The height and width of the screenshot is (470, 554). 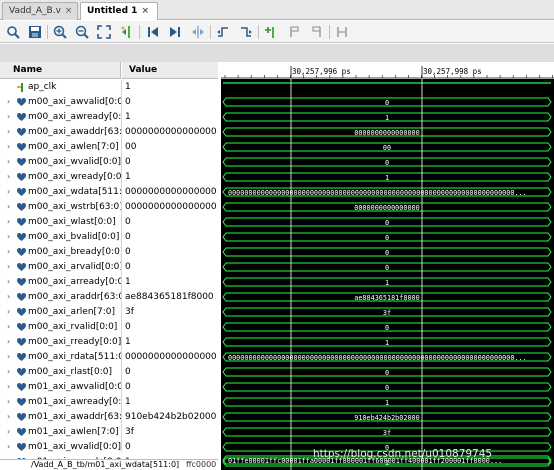 I want to click on signal-row: › m00_axi_wvalid[0:0] 0, so click(x=109, y=162).